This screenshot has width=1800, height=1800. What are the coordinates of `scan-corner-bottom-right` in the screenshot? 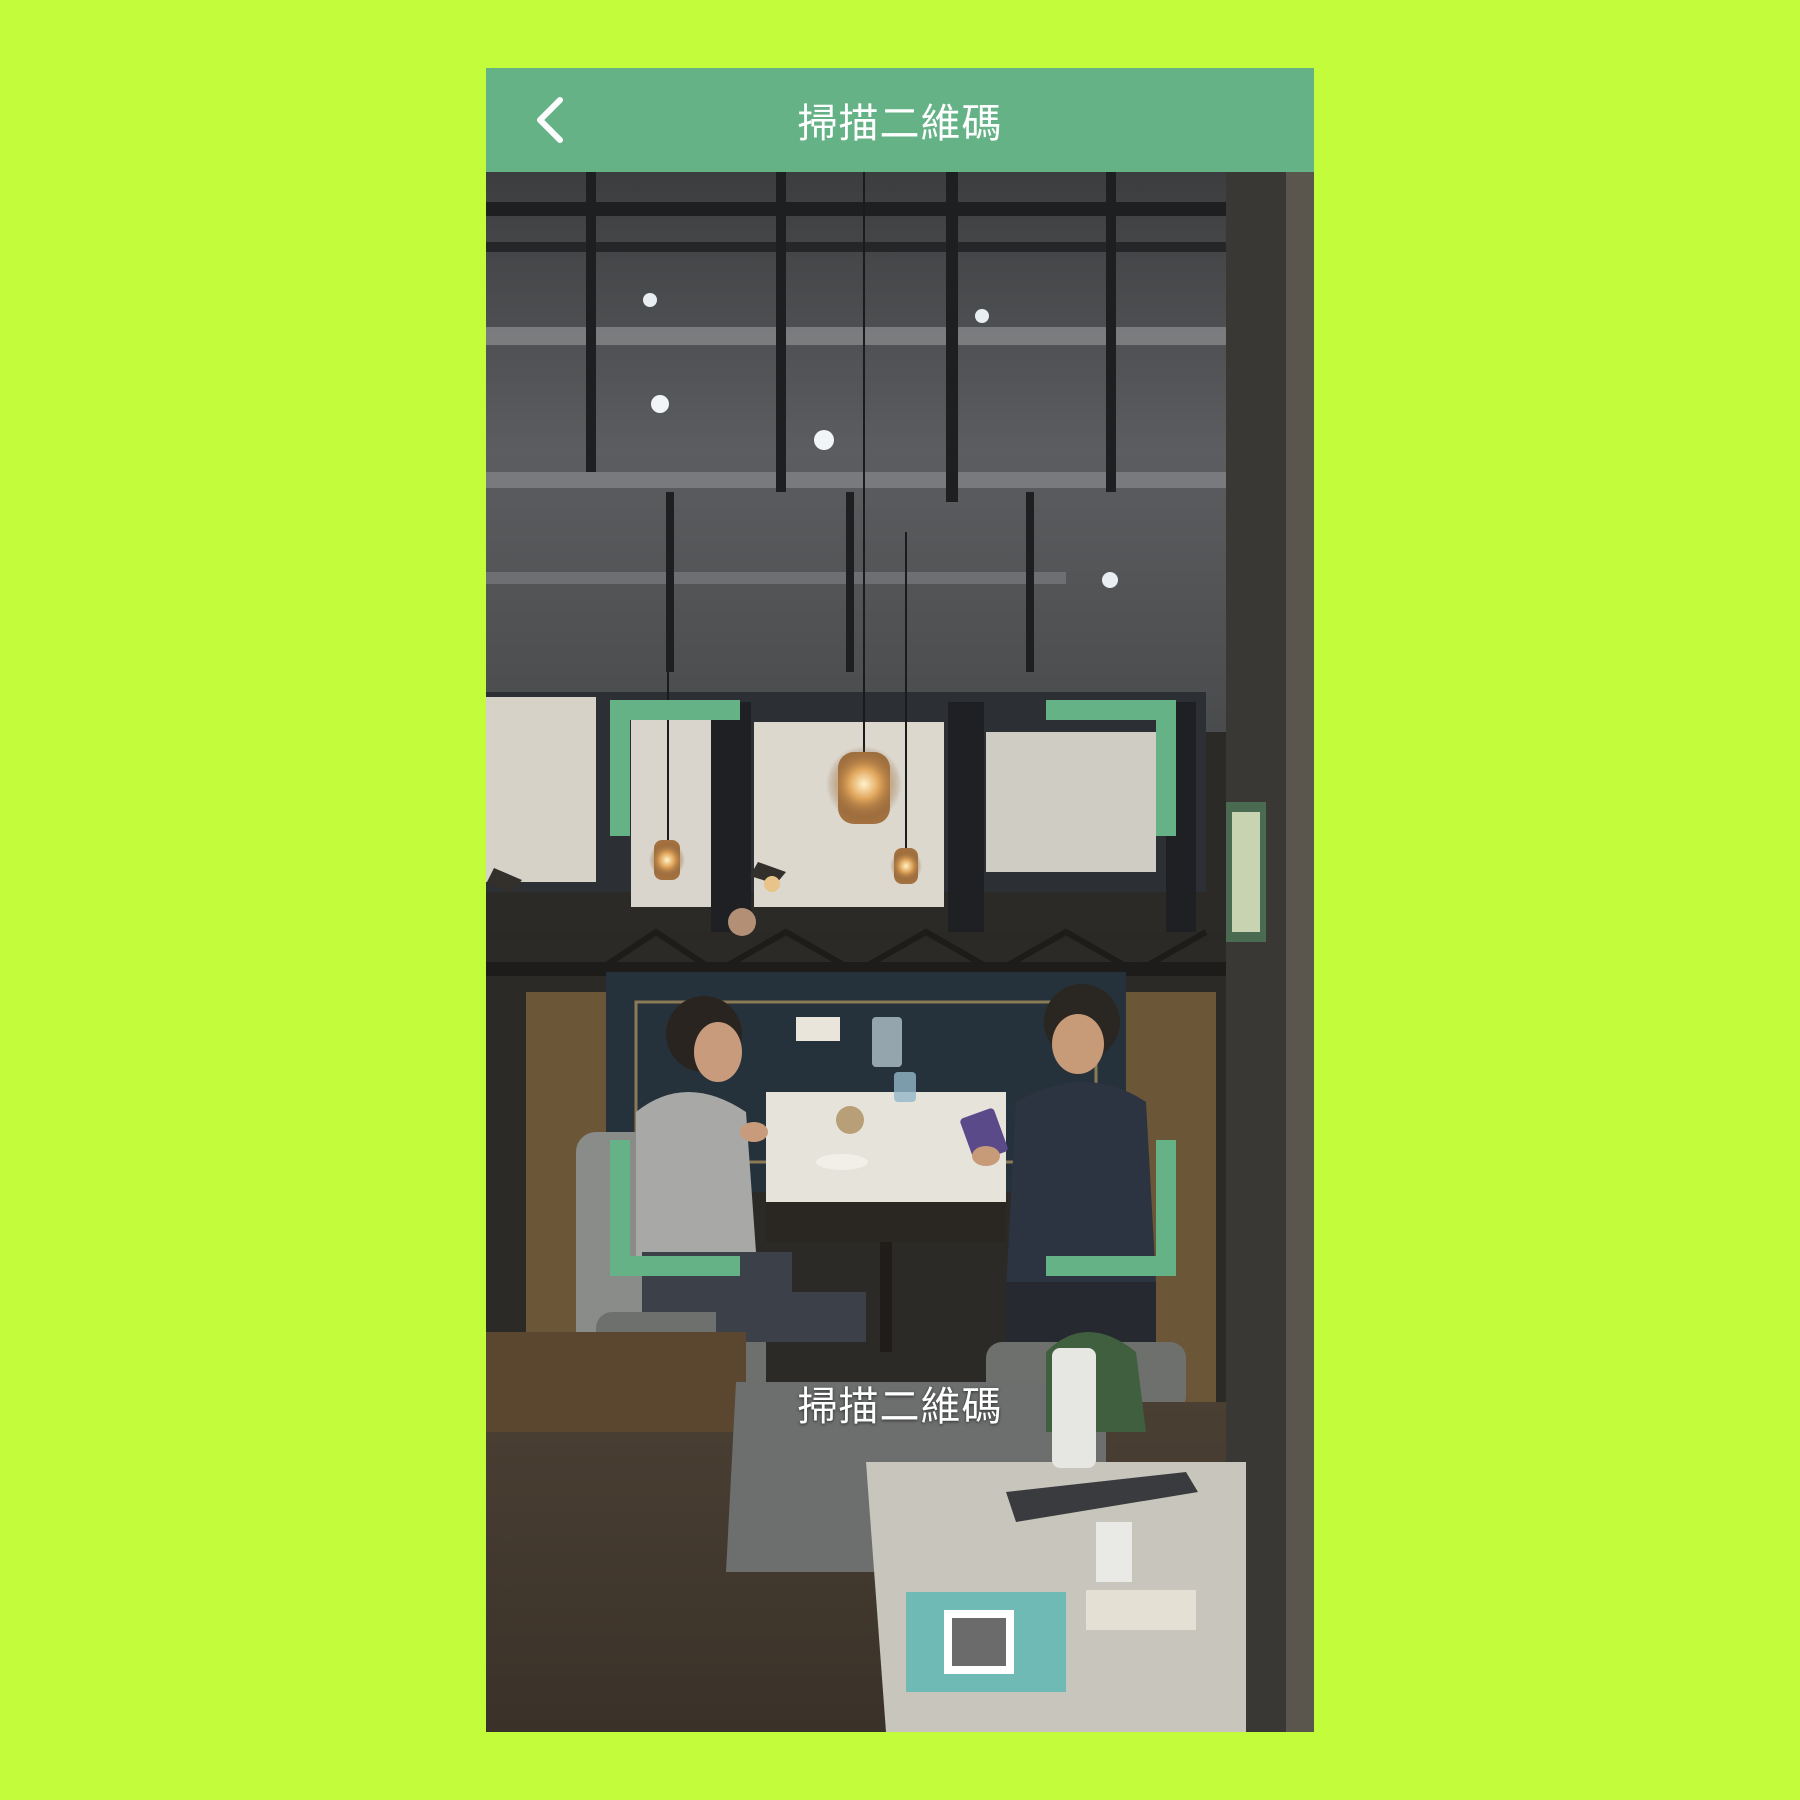 It's located at (1111, 1208).